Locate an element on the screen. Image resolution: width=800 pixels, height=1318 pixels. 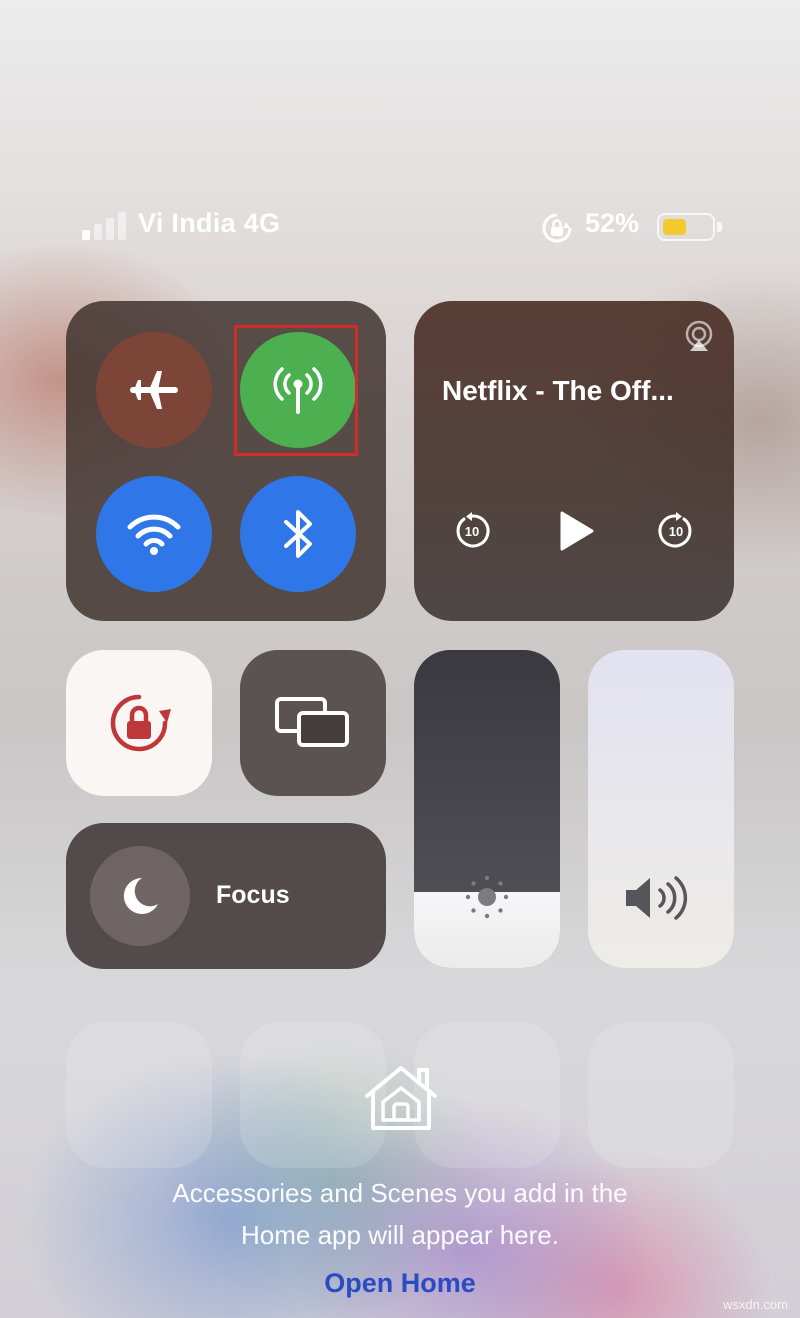
play-icon is located at coordinates (577, 531).